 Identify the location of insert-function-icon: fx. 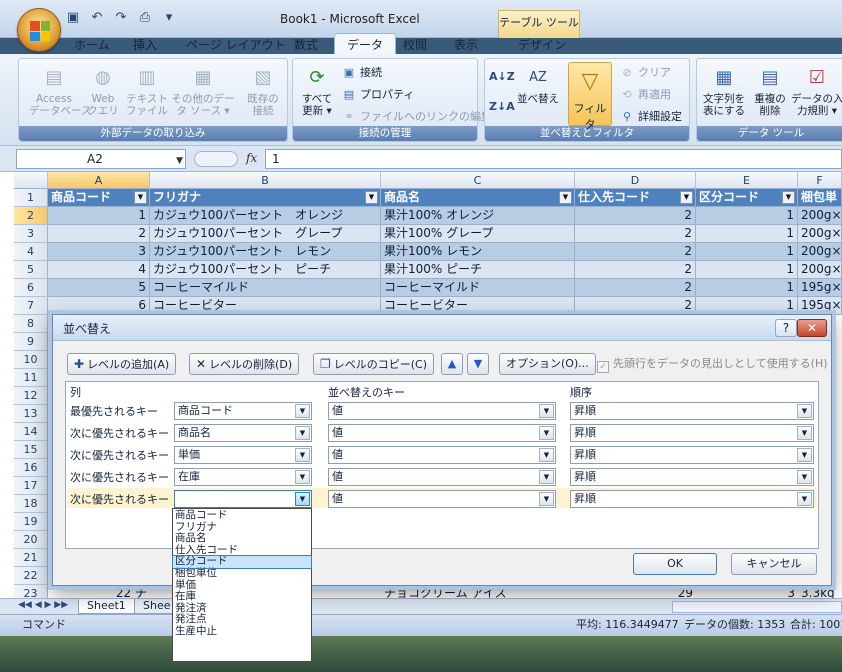
(251, 158).